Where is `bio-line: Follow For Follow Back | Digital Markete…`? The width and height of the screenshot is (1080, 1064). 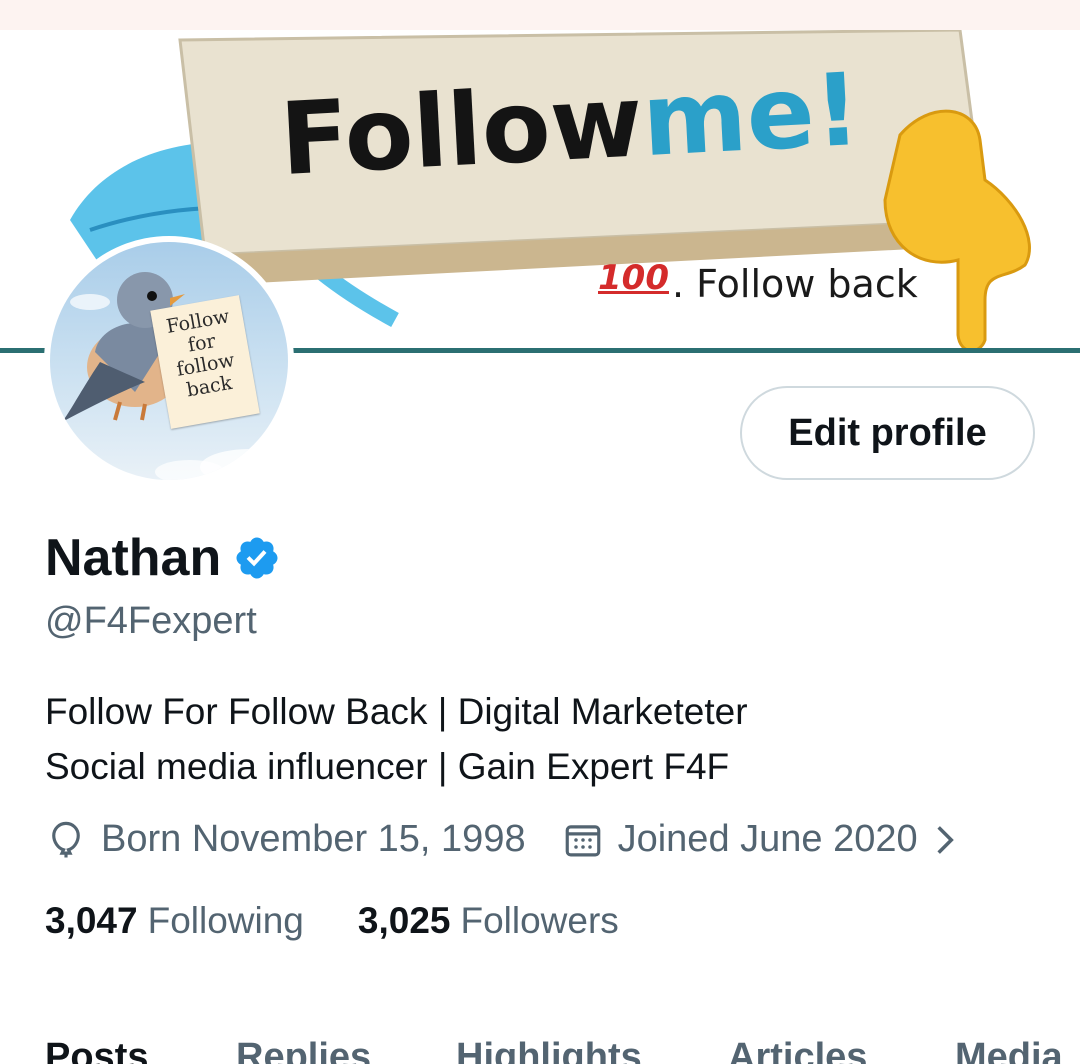
bio-line: Follow For Follow Back | Digital Markete… is located at coordinates (396, 711).